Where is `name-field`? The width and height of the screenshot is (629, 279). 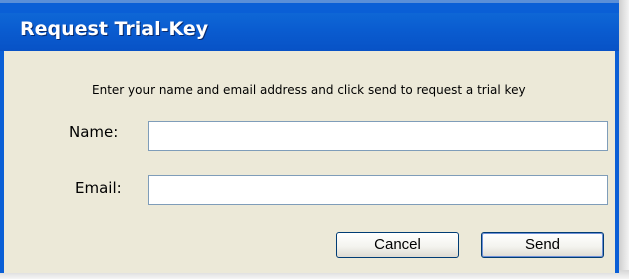 name-field is located at coordinates (378, 136).